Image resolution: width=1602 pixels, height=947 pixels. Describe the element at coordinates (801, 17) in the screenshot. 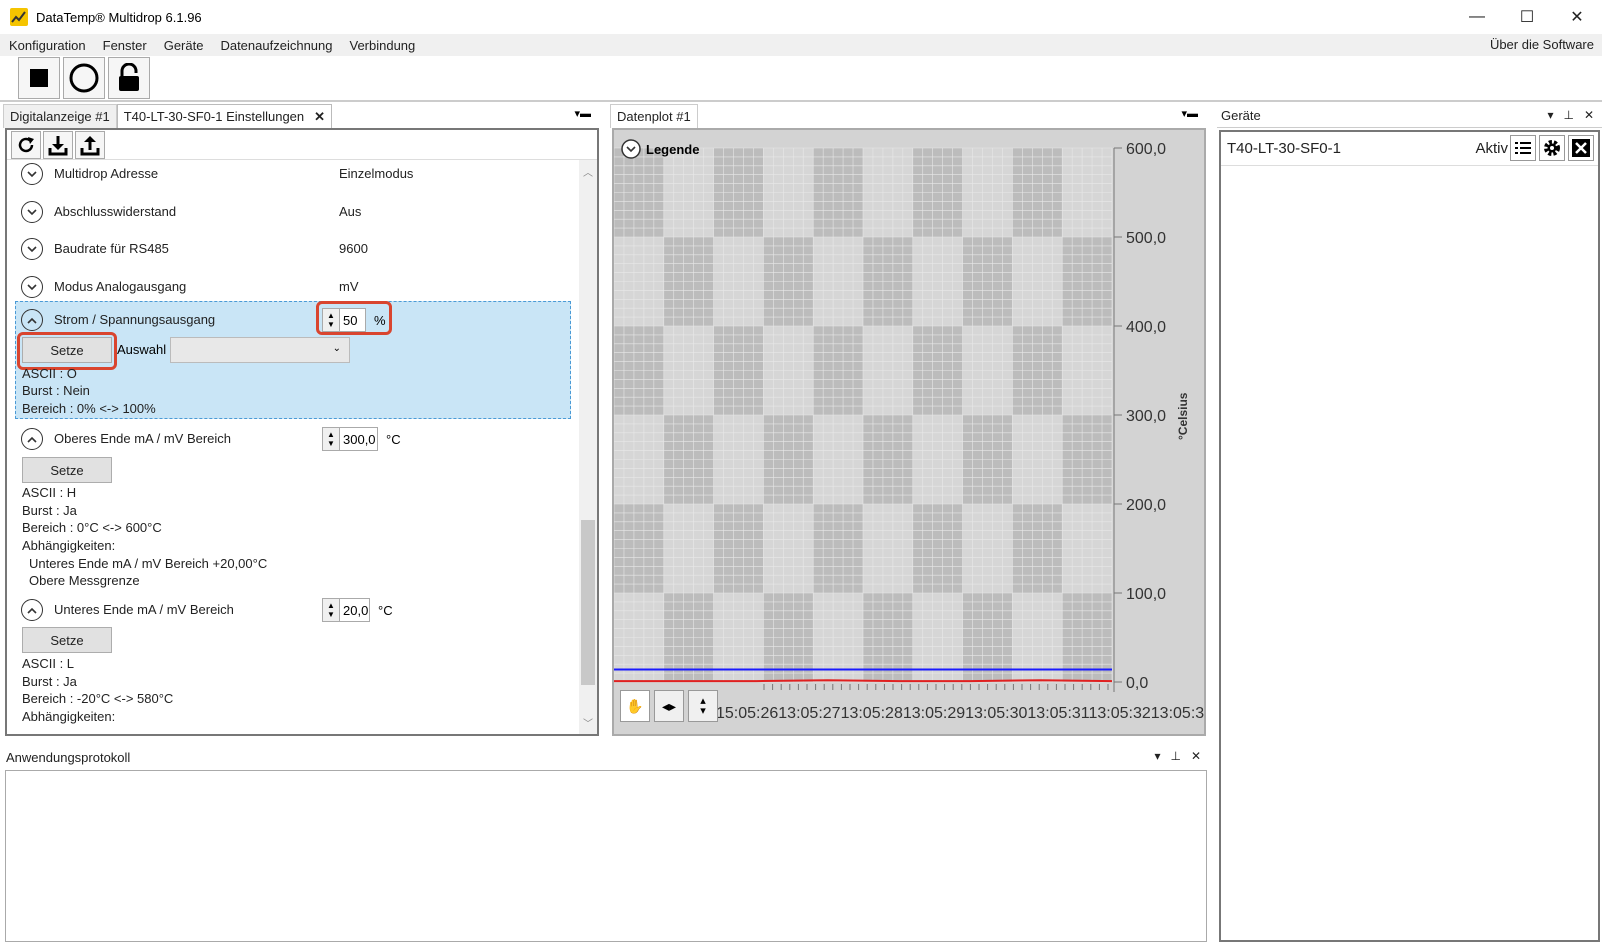

I see `title-bar: DataTemp® Multidrop 6.1.96 — ☐ ✕` at that location.